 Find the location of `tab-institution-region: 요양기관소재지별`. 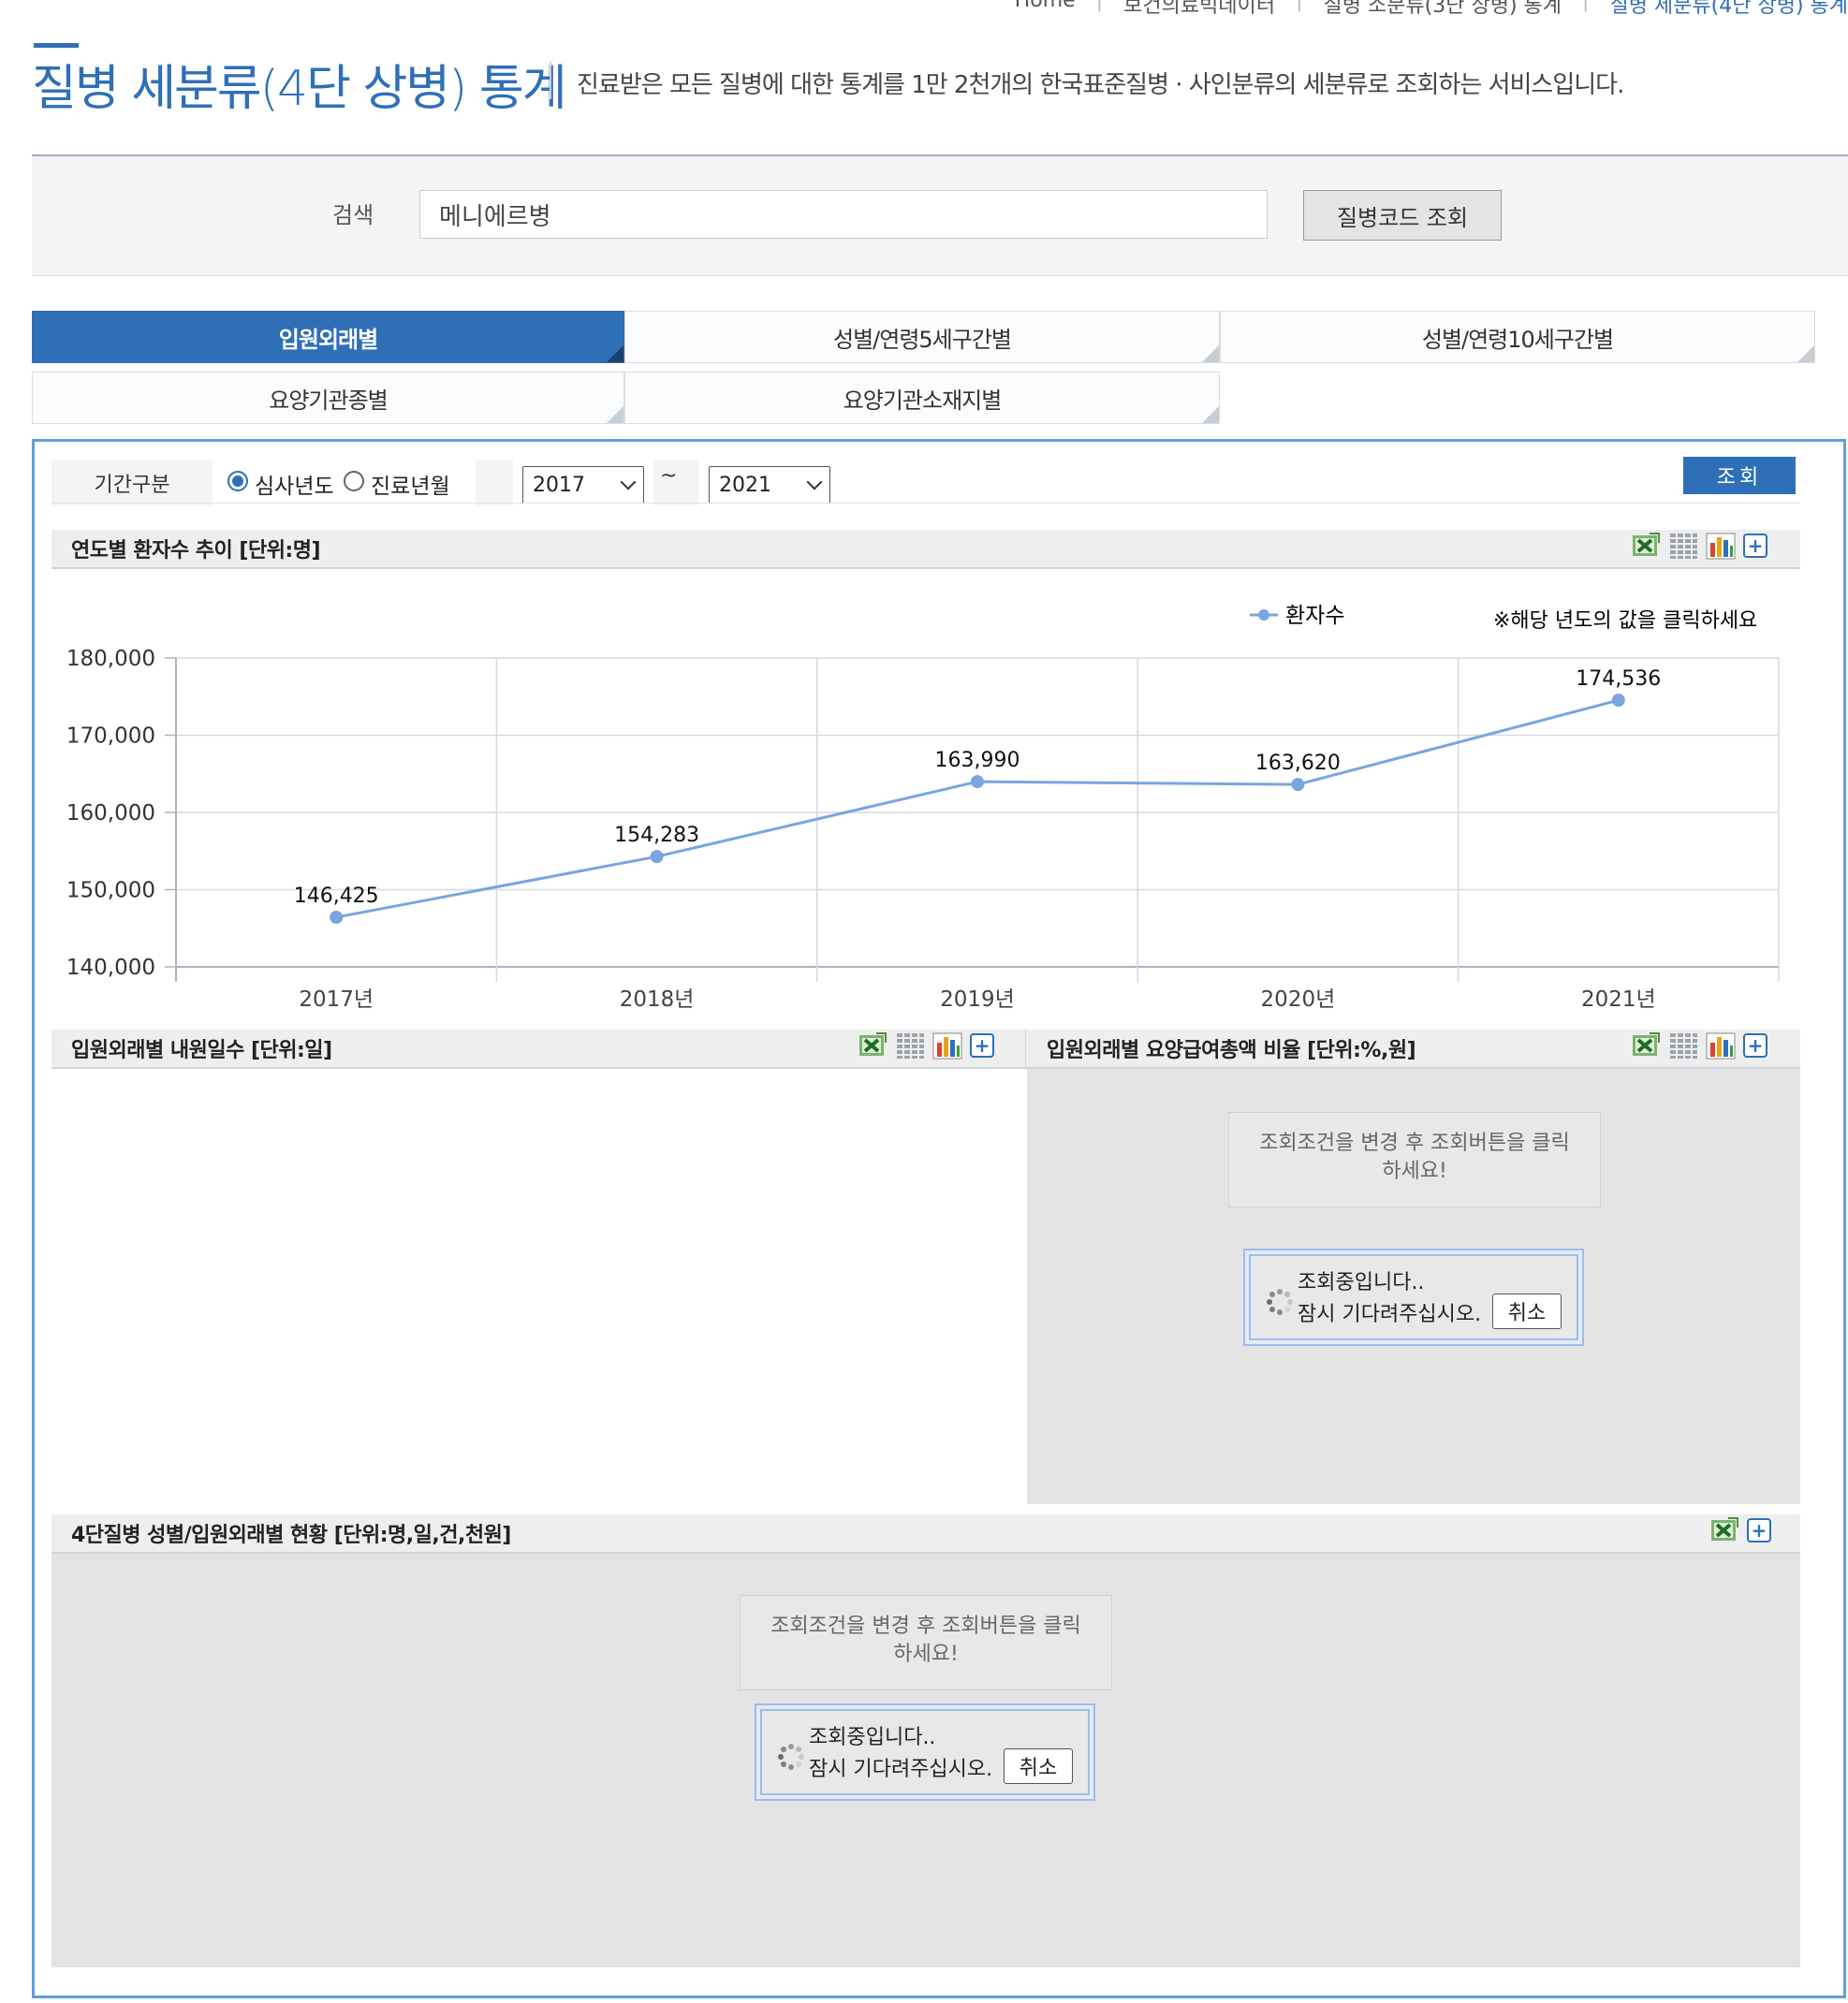

tab-institution-region: 요양기관소재지별 is located at coordinates (922, 398).